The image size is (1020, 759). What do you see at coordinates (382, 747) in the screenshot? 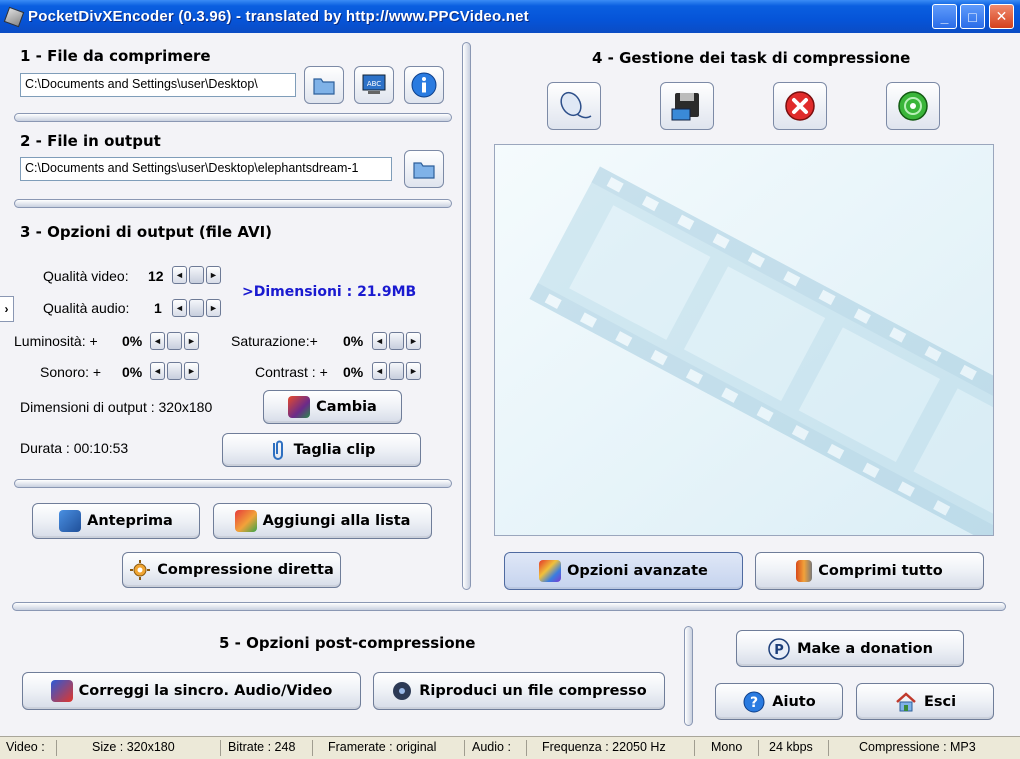
I see `status-framerate: Framerate : original` at bounding box center [382, 747].